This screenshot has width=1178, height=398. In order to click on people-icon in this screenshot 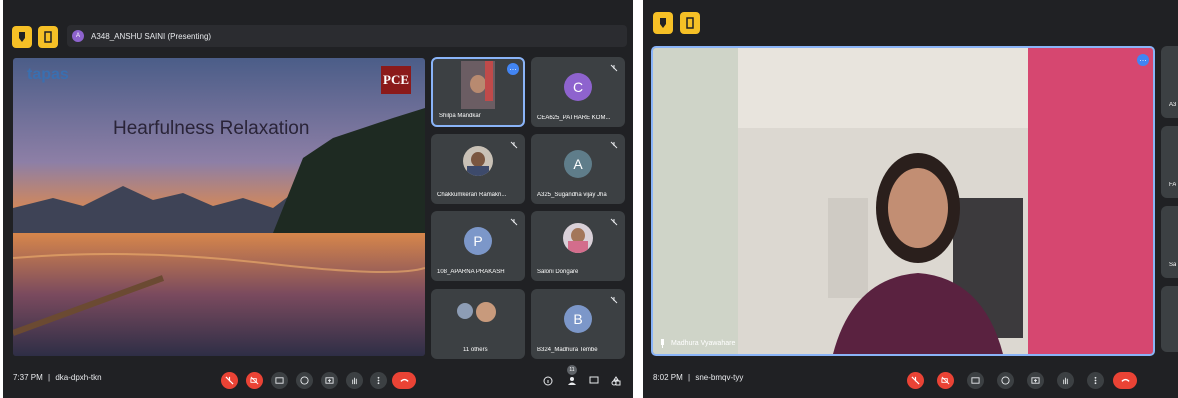, I will do `click(572, 380)`.